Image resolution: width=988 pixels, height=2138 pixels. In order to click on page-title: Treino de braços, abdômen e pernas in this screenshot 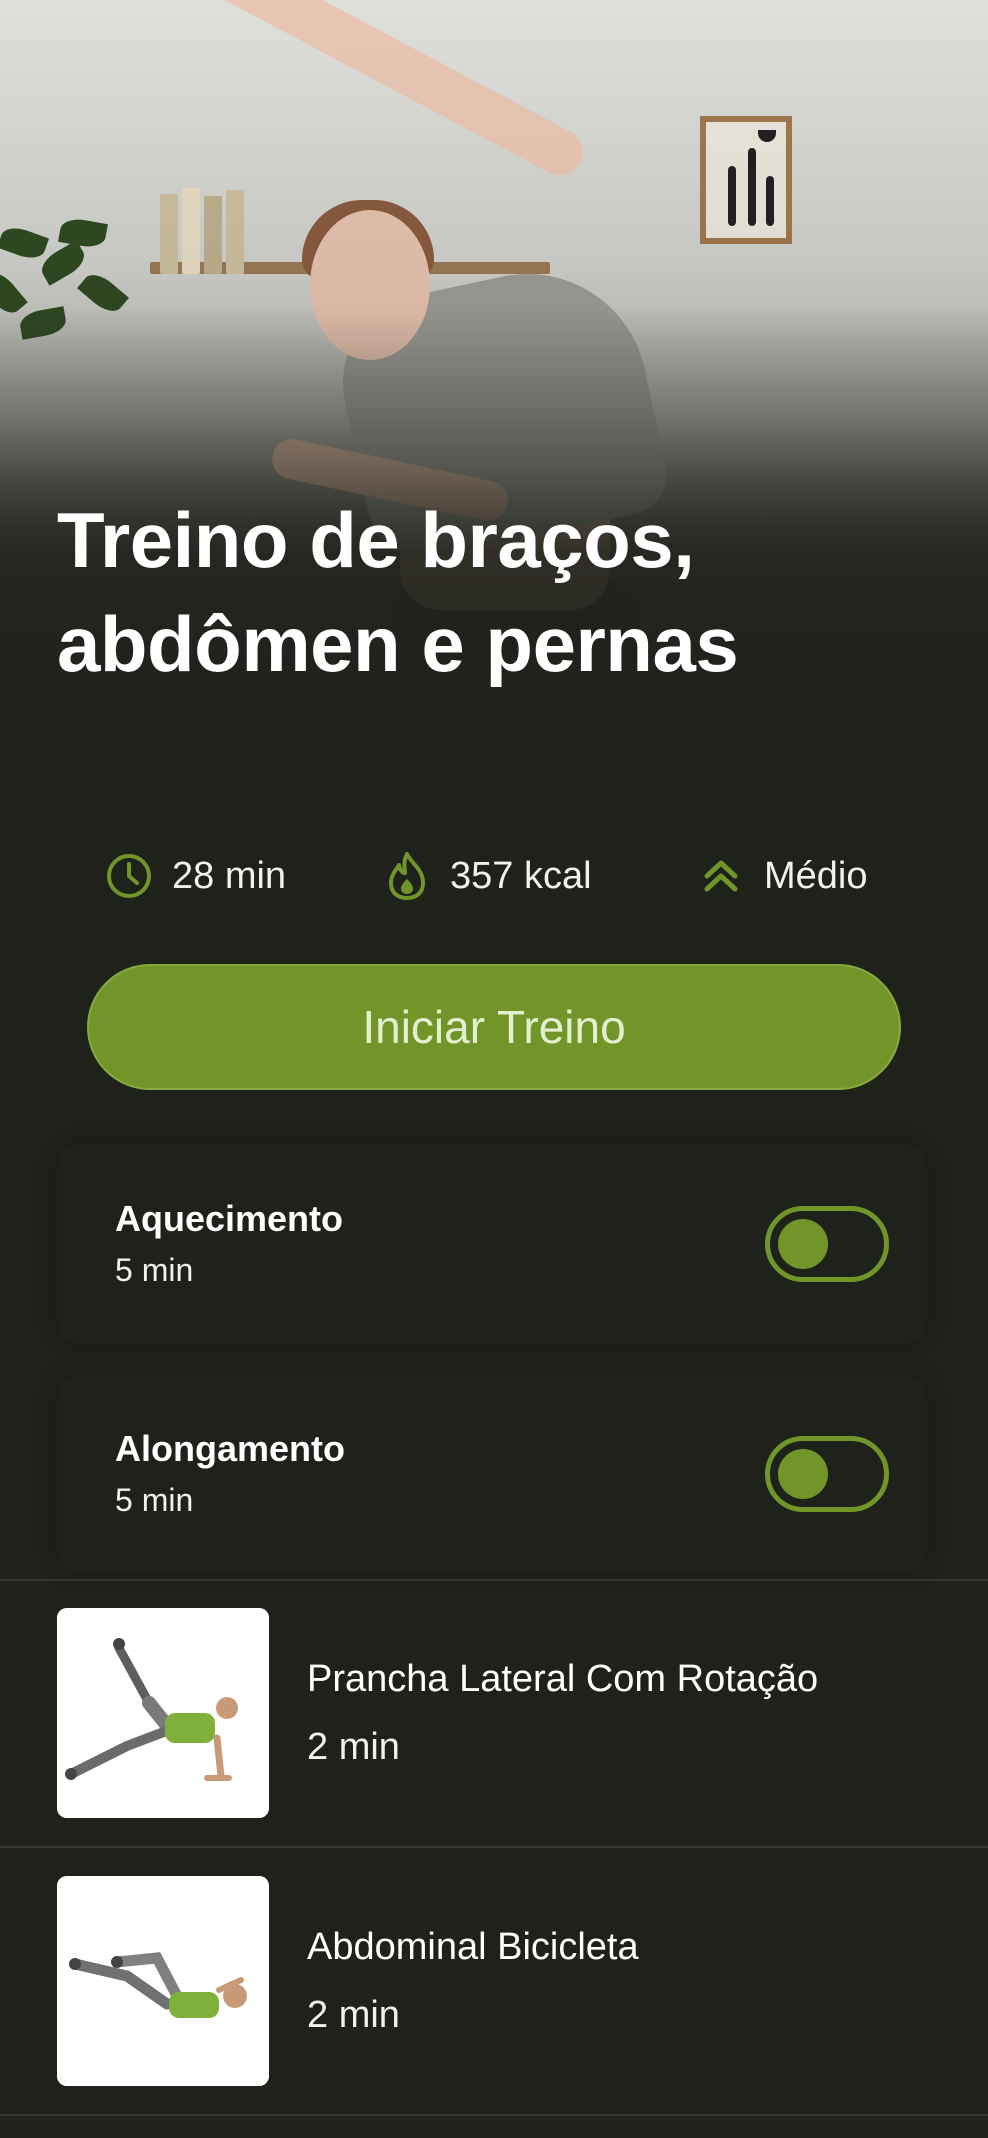, I will do `click(487, 592)`.